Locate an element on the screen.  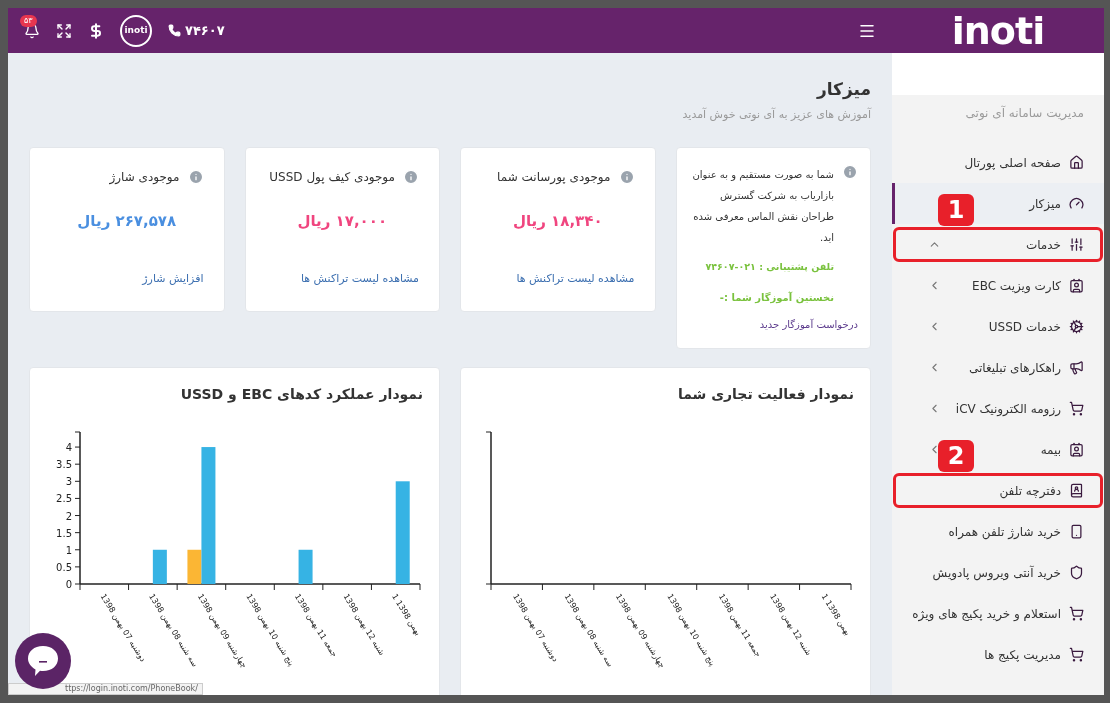
dollar-icon is located at coordinates (96, 30).